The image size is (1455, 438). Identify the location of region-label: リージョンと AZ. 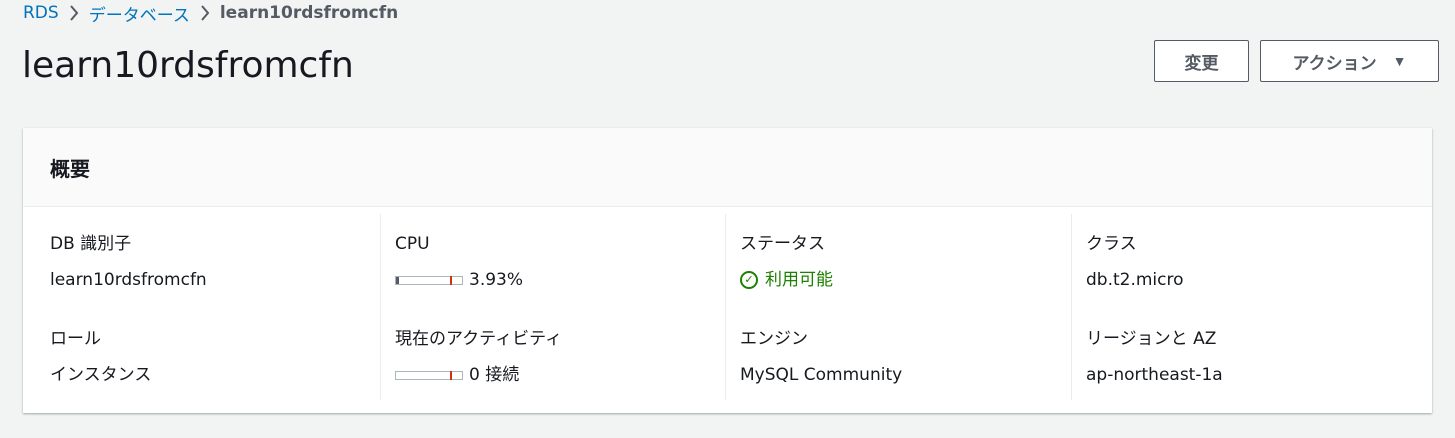
(1151, 339).